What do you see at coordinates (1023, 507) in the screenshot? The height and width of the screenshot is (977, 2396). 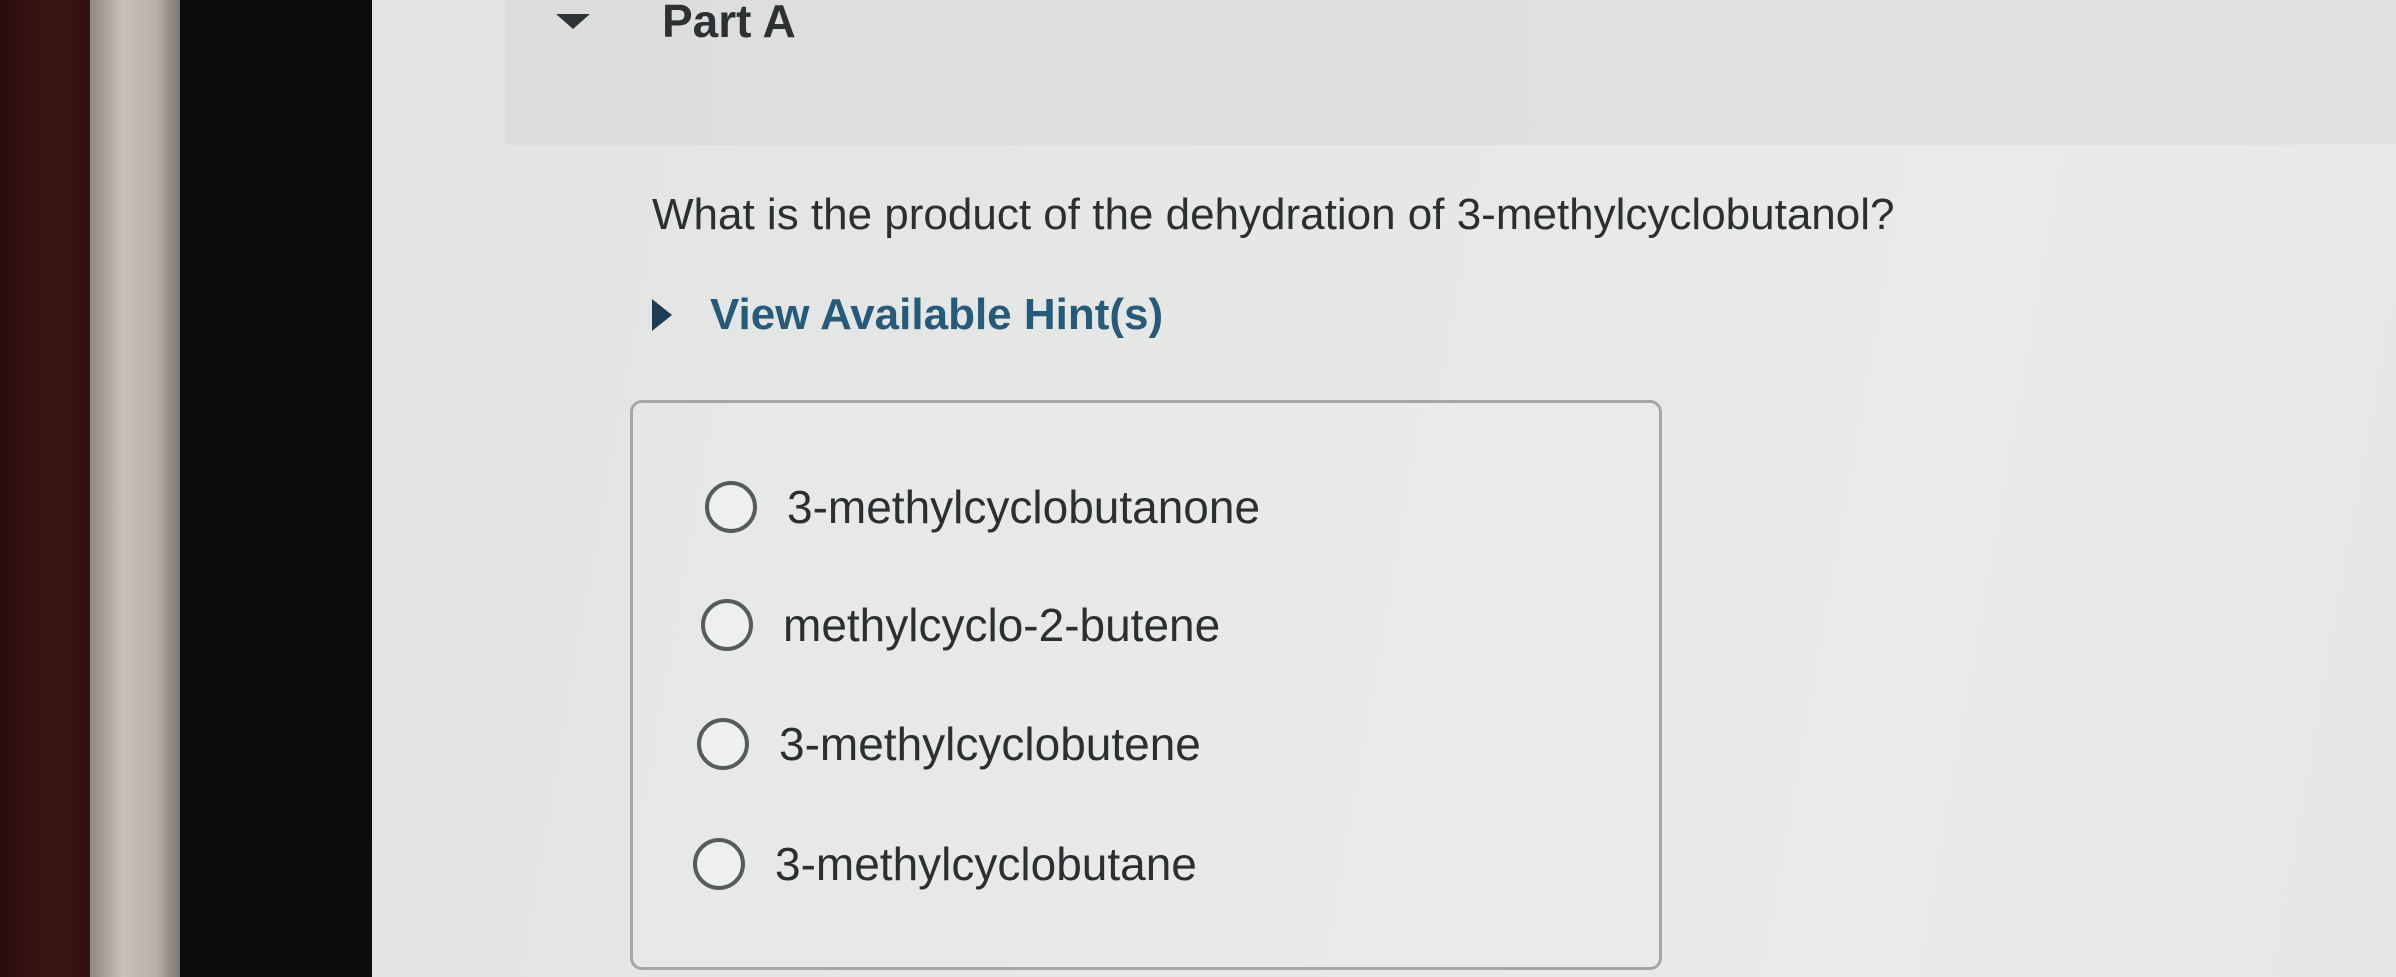 I see `option-label: 3-methylcyclobutanone` at bounding box center [1023, 507].